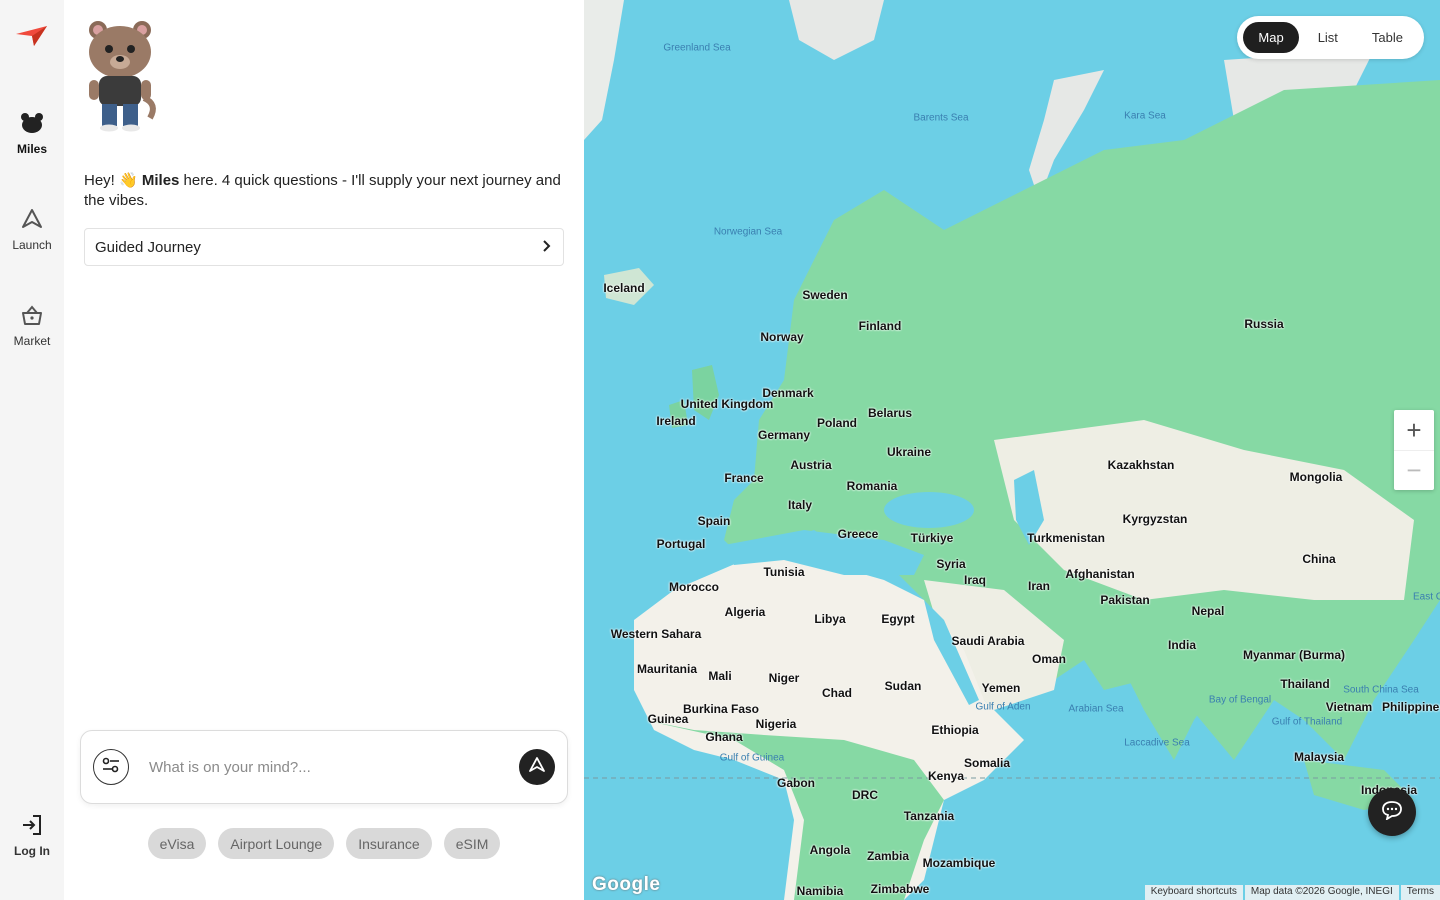 The image size is (1440, 900). I want to click on message-input, so click(329, 767).